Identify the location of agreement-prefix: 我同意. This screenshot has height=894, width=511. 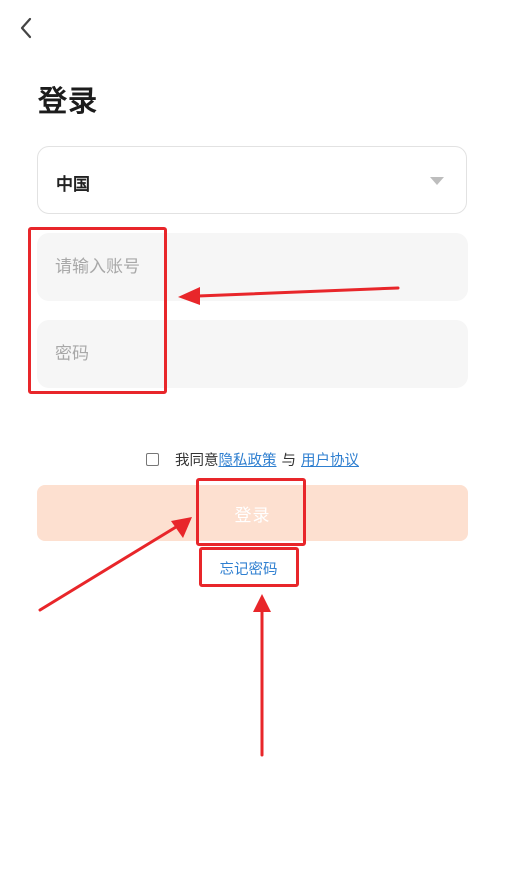
(197, 460).